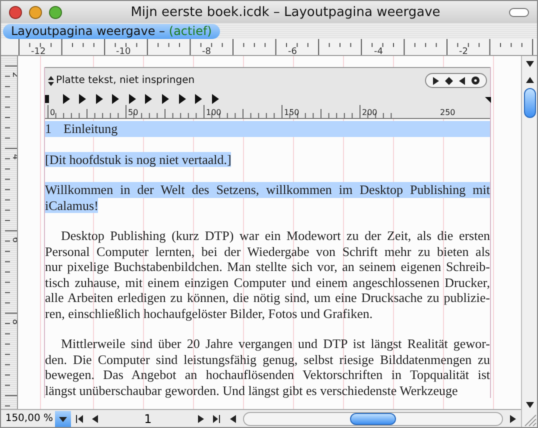 The width and height of the screenshot is (538, 428). Describe the element at coordinates (29, 418) in the screenshot. I see `zoom-value: 150,00 %` at that location.